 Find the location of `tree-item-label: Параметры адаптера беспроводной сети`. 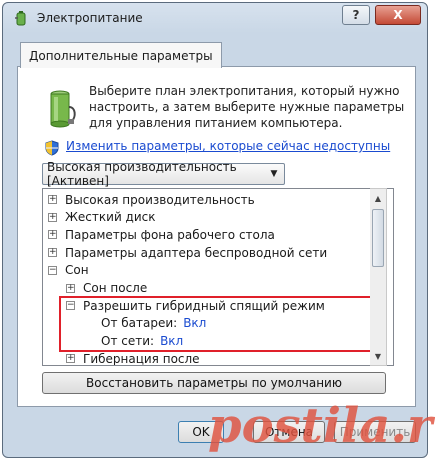

tree-item-label: Параметры адаптера беспроводной сети is located at coordinates (196, 252).